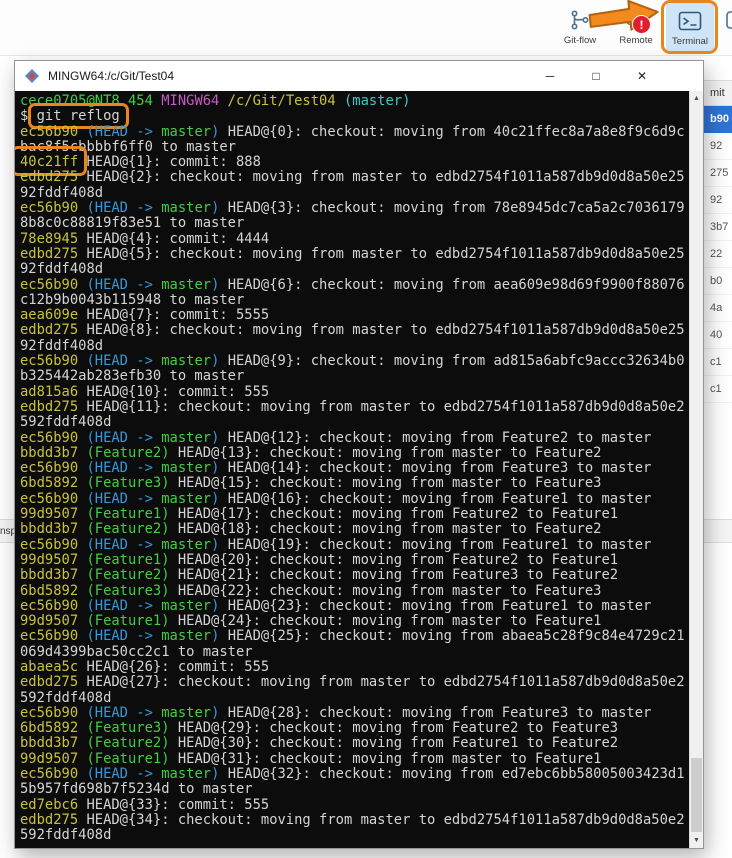 This screenshot has width=732, height=858. What do you see at coordinates (354, 652) in the screenshot?
I see `terminal-line: 069d4399bac50cc2c1 to master` at bounding box center [354, 652].